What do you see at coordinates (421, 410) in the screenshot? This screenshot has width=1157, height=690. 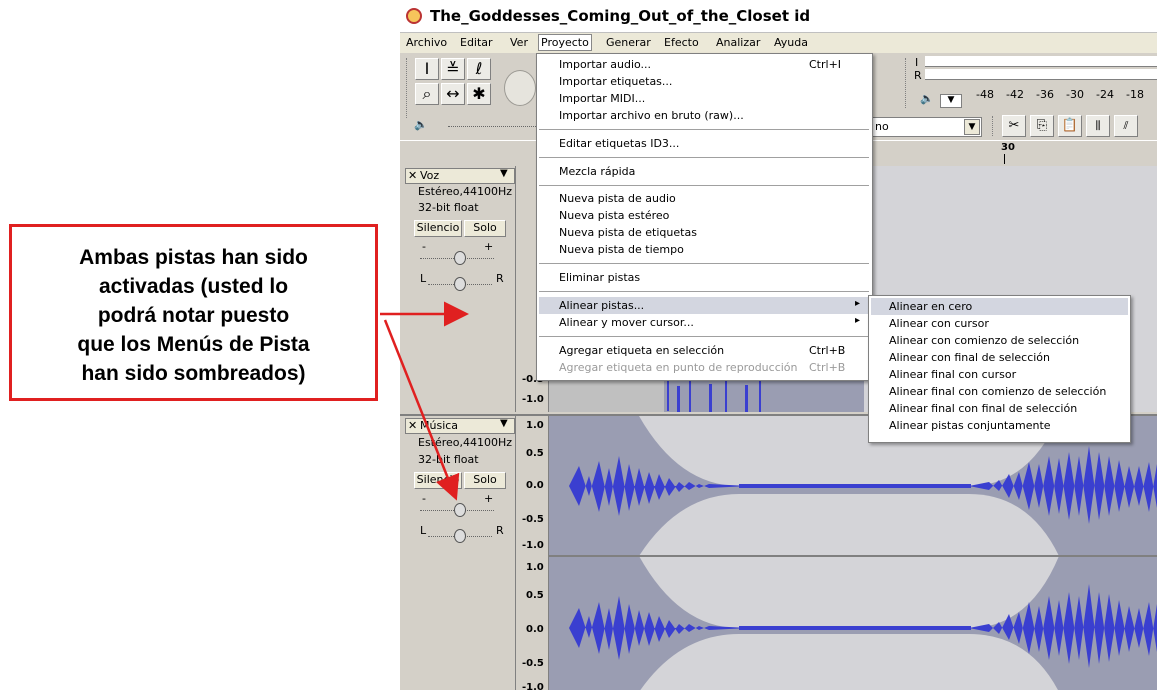 I see `arrow-to-track-musica` at bounding box center [421, 410].